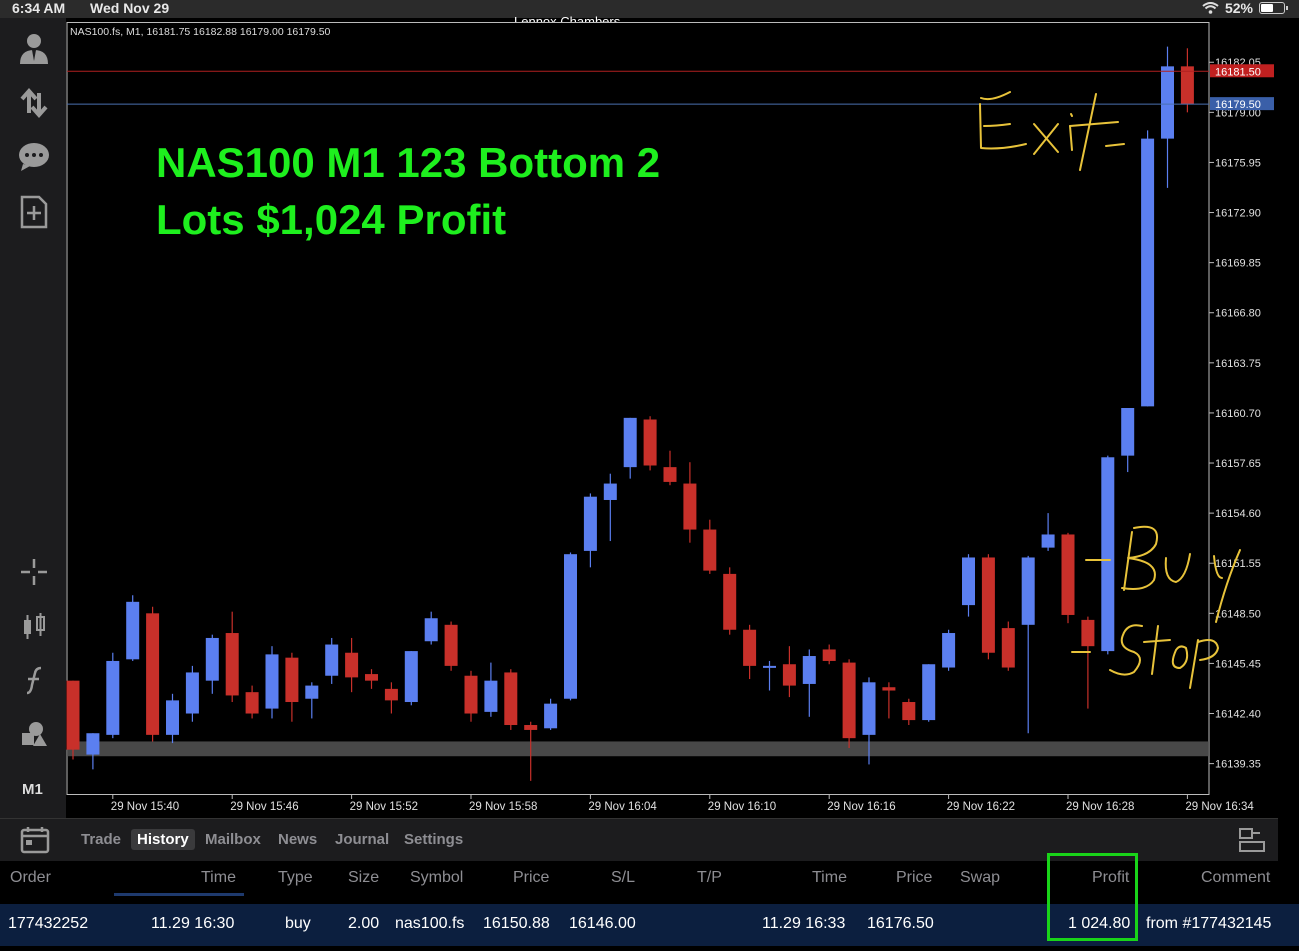 The width and height of the screenshot is (1299, 951). Describe the element at coordinates (193, 923) in the screenshot. I see `cell-open-time: 11.29 16:30` at that location.